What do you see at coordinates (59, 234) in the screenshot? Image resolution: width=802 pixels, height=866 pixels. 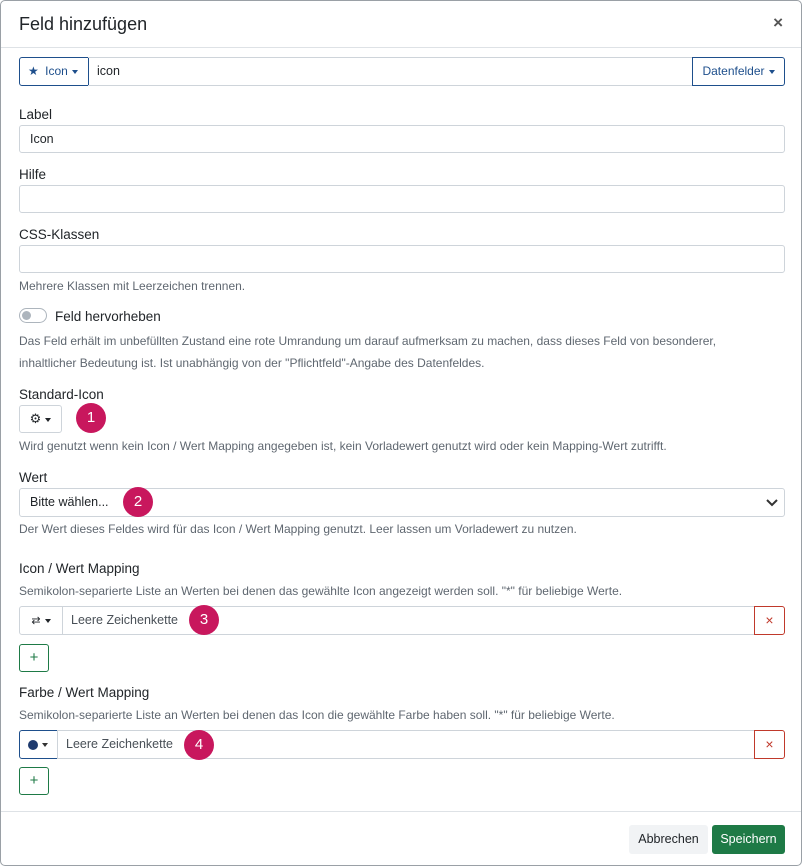 I see `css-classes-label: CSS-Klassen` at bounding box center [59, 234].